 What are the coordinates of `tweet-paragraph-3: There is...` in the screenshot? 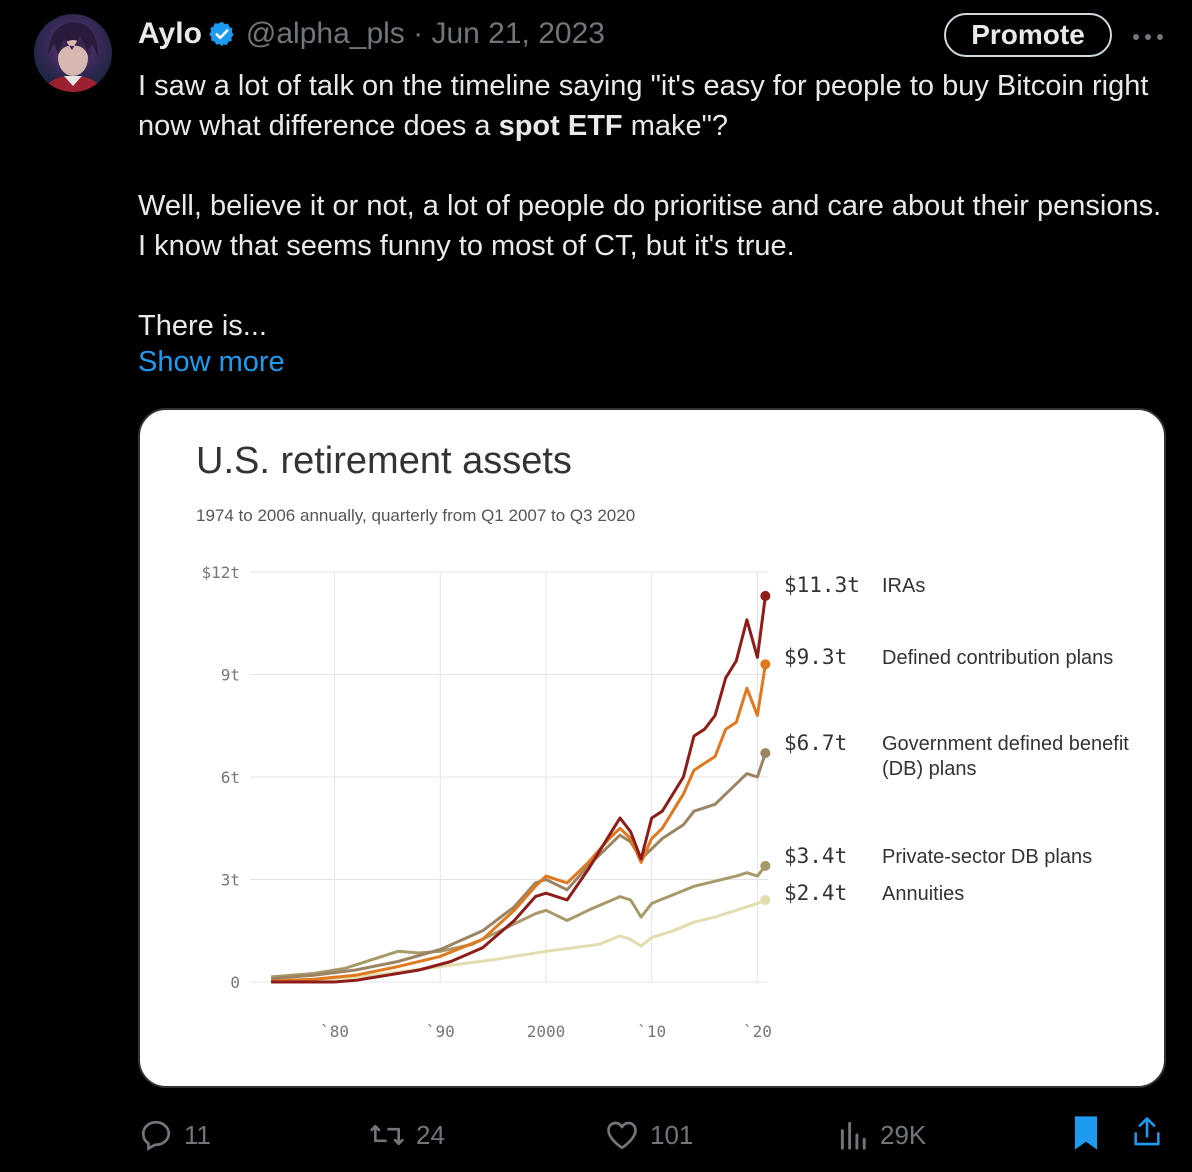 It's located at (202, 326).